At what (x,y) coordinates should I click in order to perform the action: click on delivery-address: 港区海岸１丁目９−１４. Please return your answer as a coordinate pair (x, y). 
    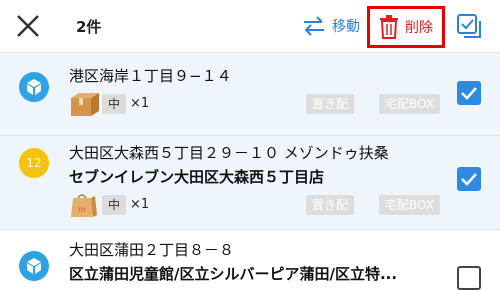
    Looking at the image, I should click on (150, 76).